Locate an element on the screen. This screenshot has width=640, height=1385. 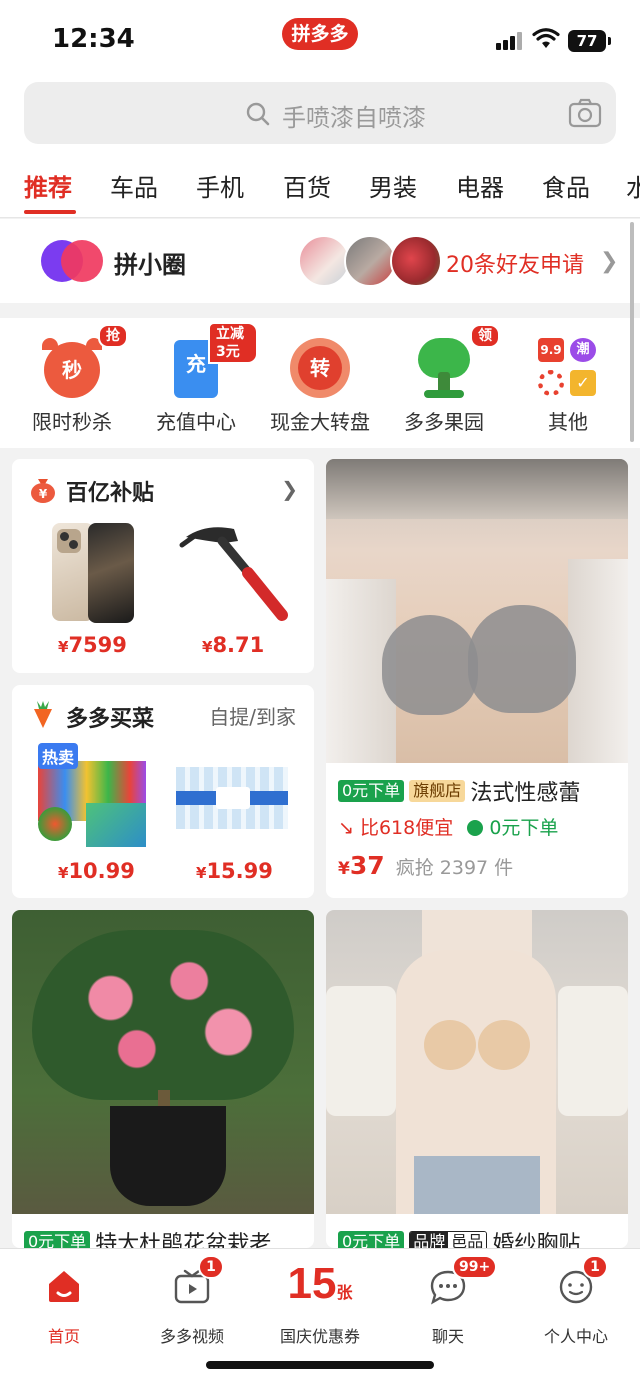
tab-food: 食品 is located at coordinates (566, 185).